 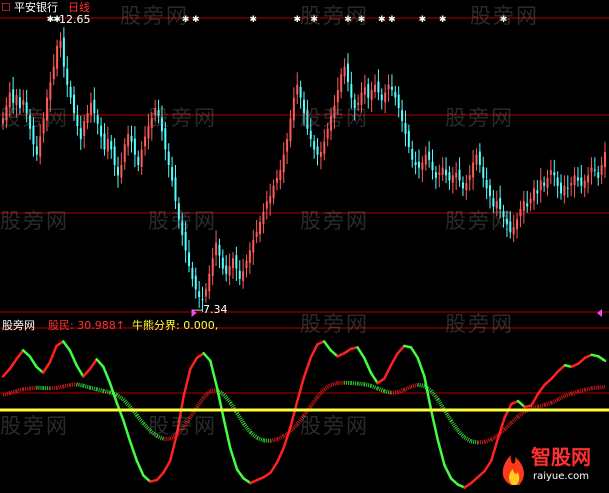 I want to click on field2-value: 0.000,, so click(x=200, y=325).